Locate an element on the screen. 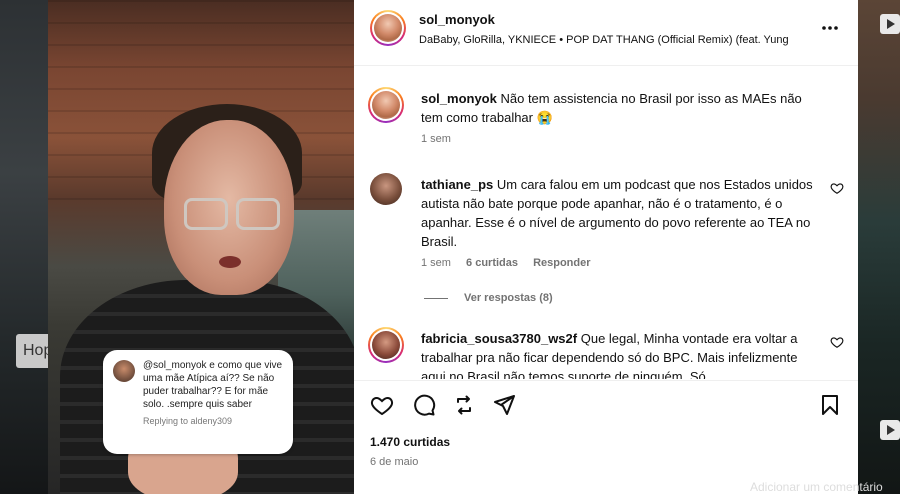 The width and height of the screenshot is (900, 494). post-date: 6 de maio is located at coordinates (394, 462).